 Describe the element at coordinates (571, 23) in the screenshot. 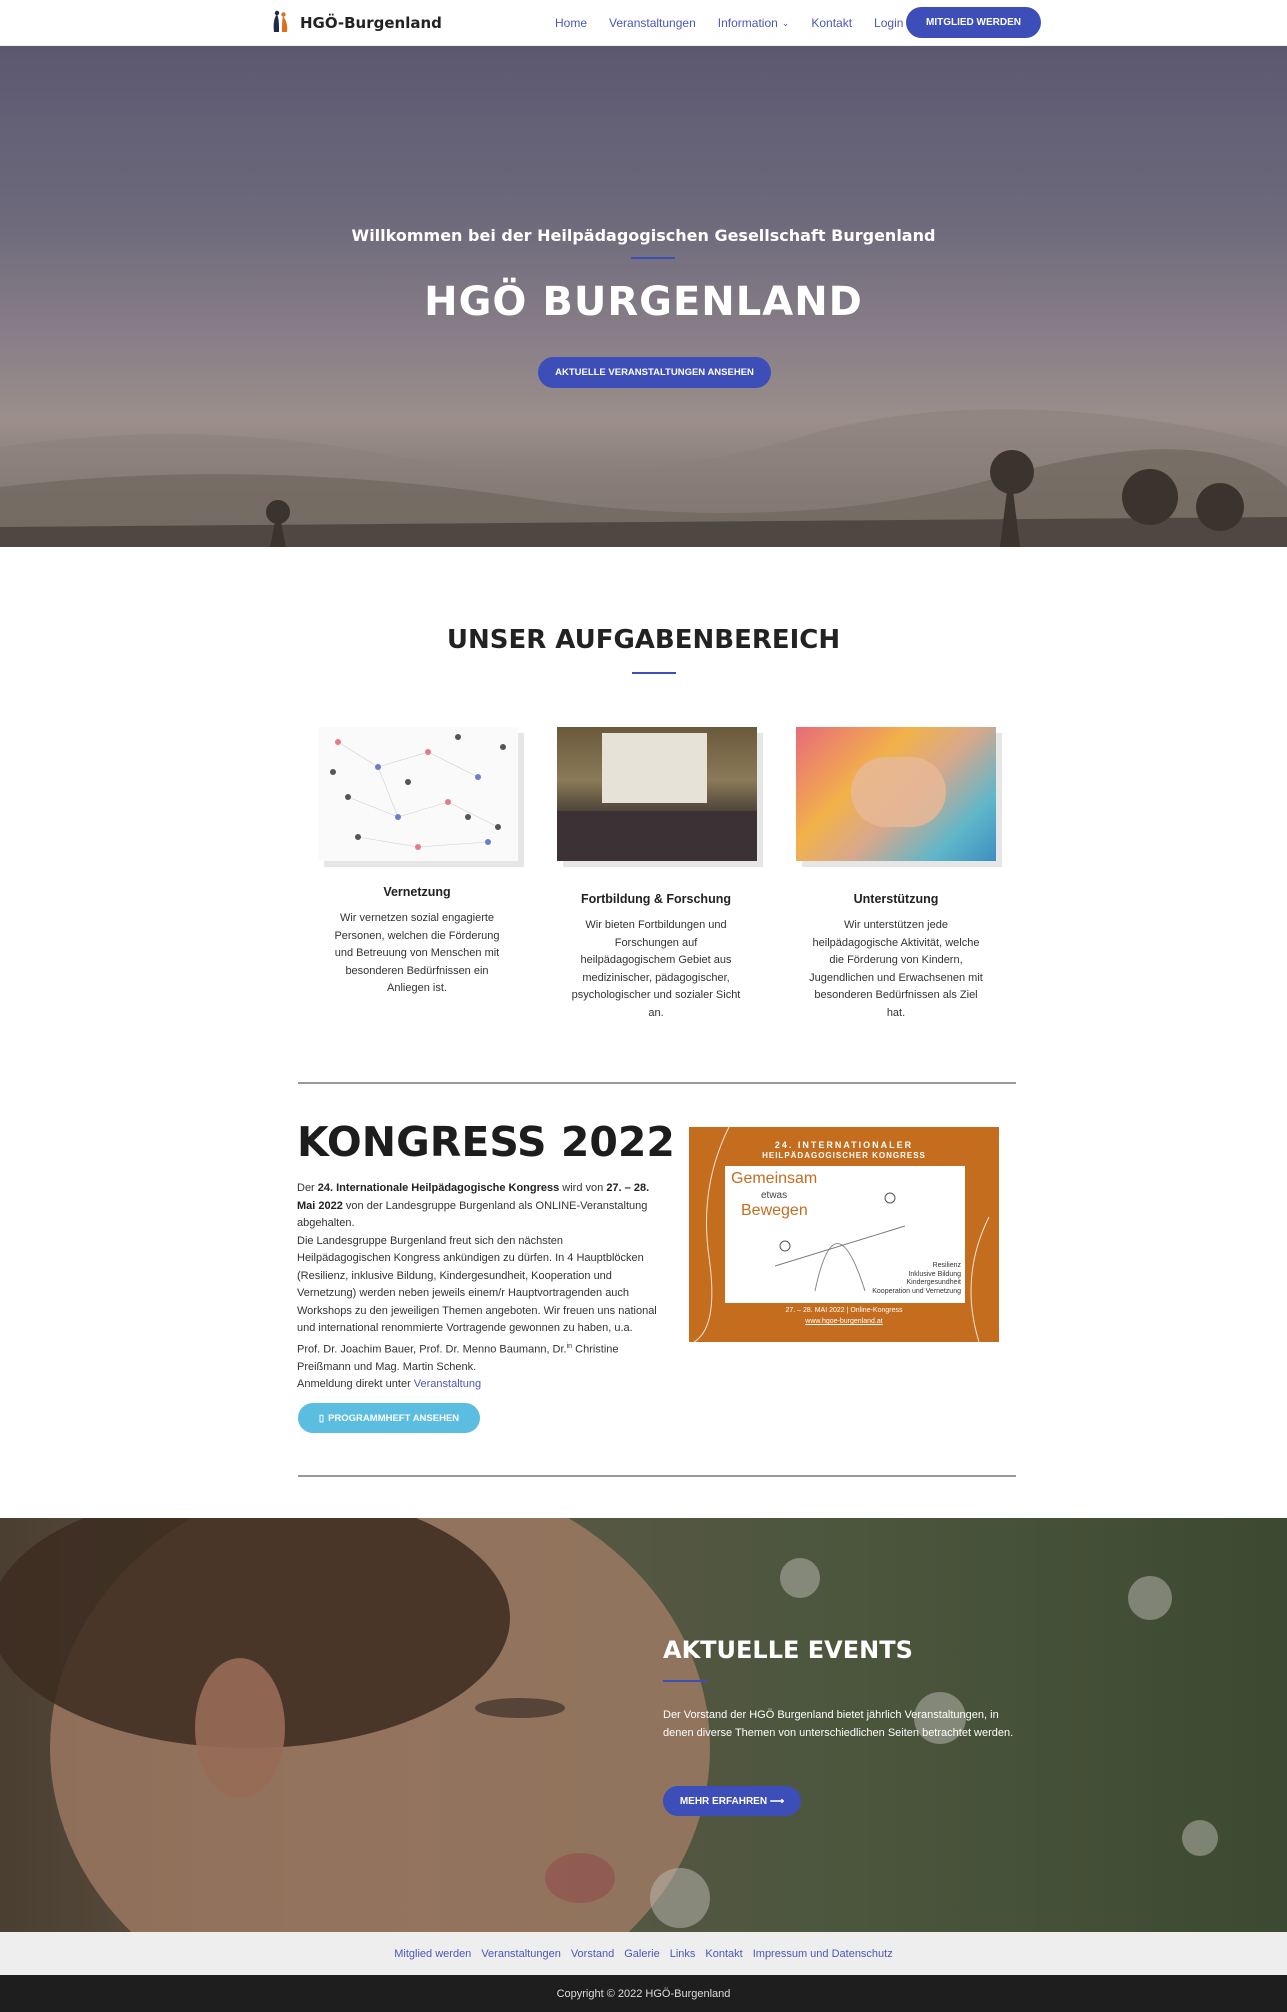

I see `nav-home: Home` at that location.